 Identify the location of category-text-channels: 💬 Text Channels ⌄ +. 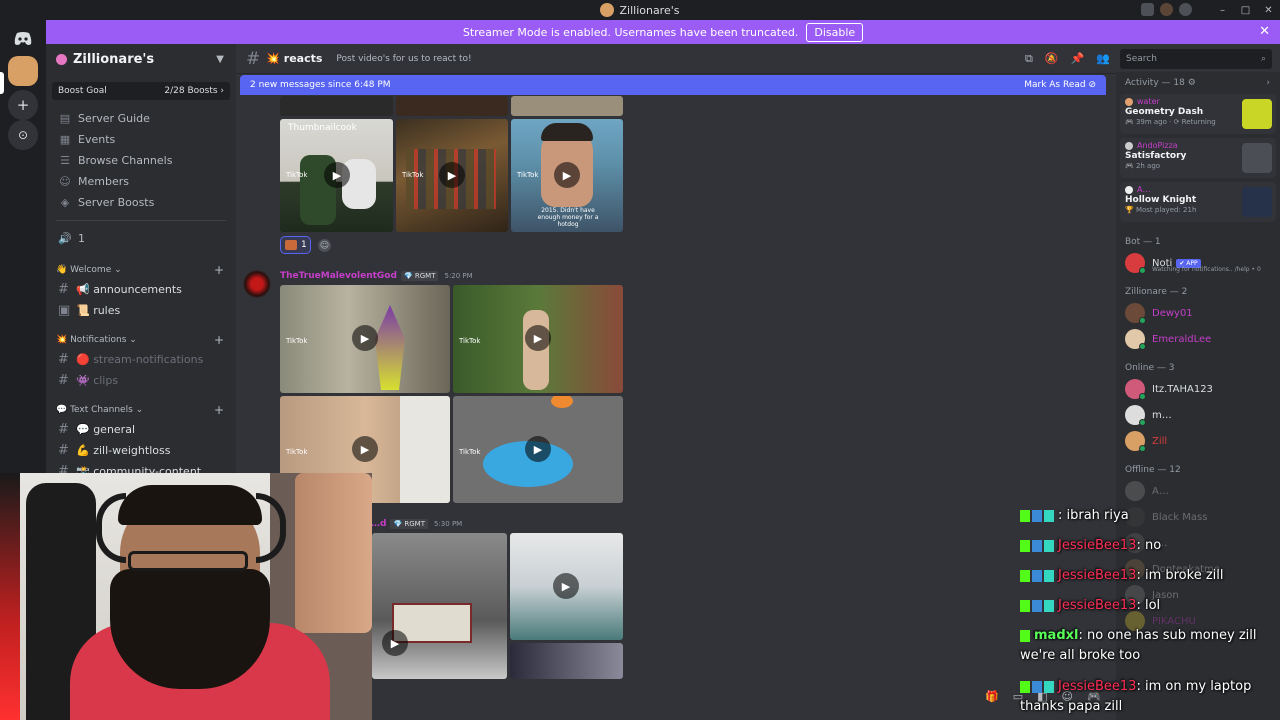
(141, 410).